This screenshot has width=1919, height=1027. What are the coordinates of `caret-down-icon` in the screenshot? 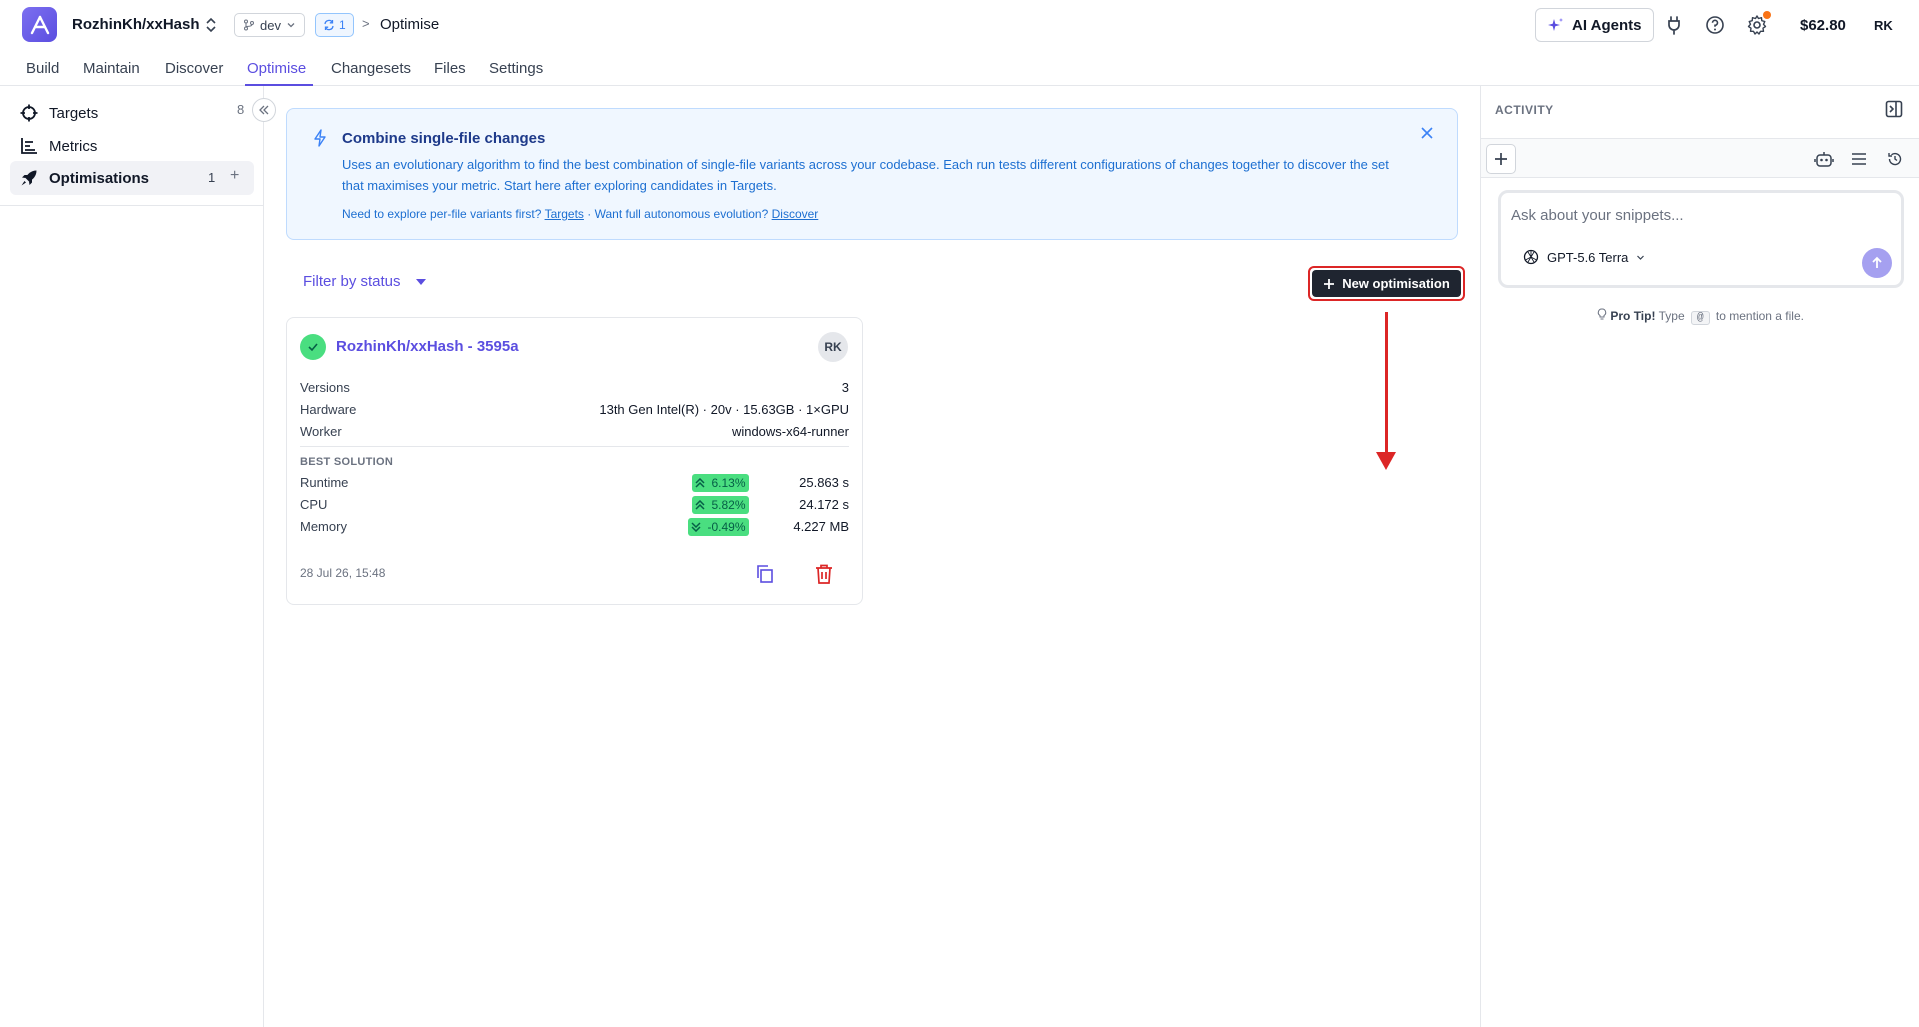 It's located at (420, 281).